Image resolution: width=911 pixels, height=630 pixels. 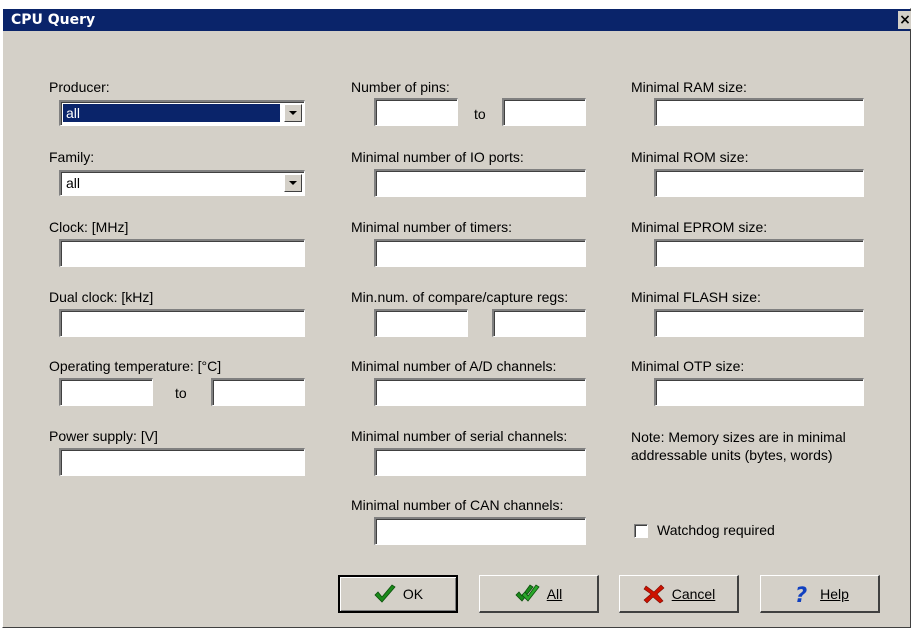 What do you see at coordinates (182, 253) in the screenshot?
I see `clock-input` at bounding box center [182, 253].